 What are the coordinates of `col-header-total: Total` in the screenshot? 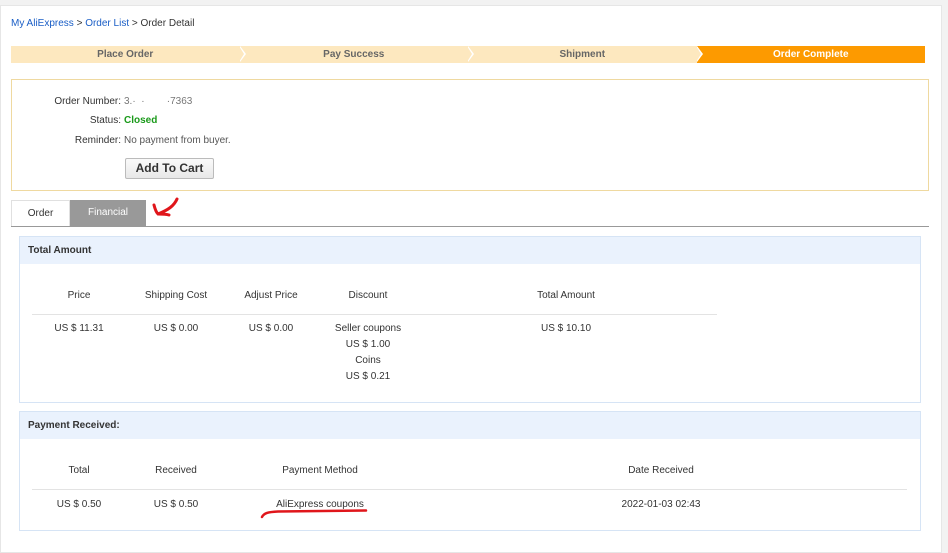 It's located at (79, 470).